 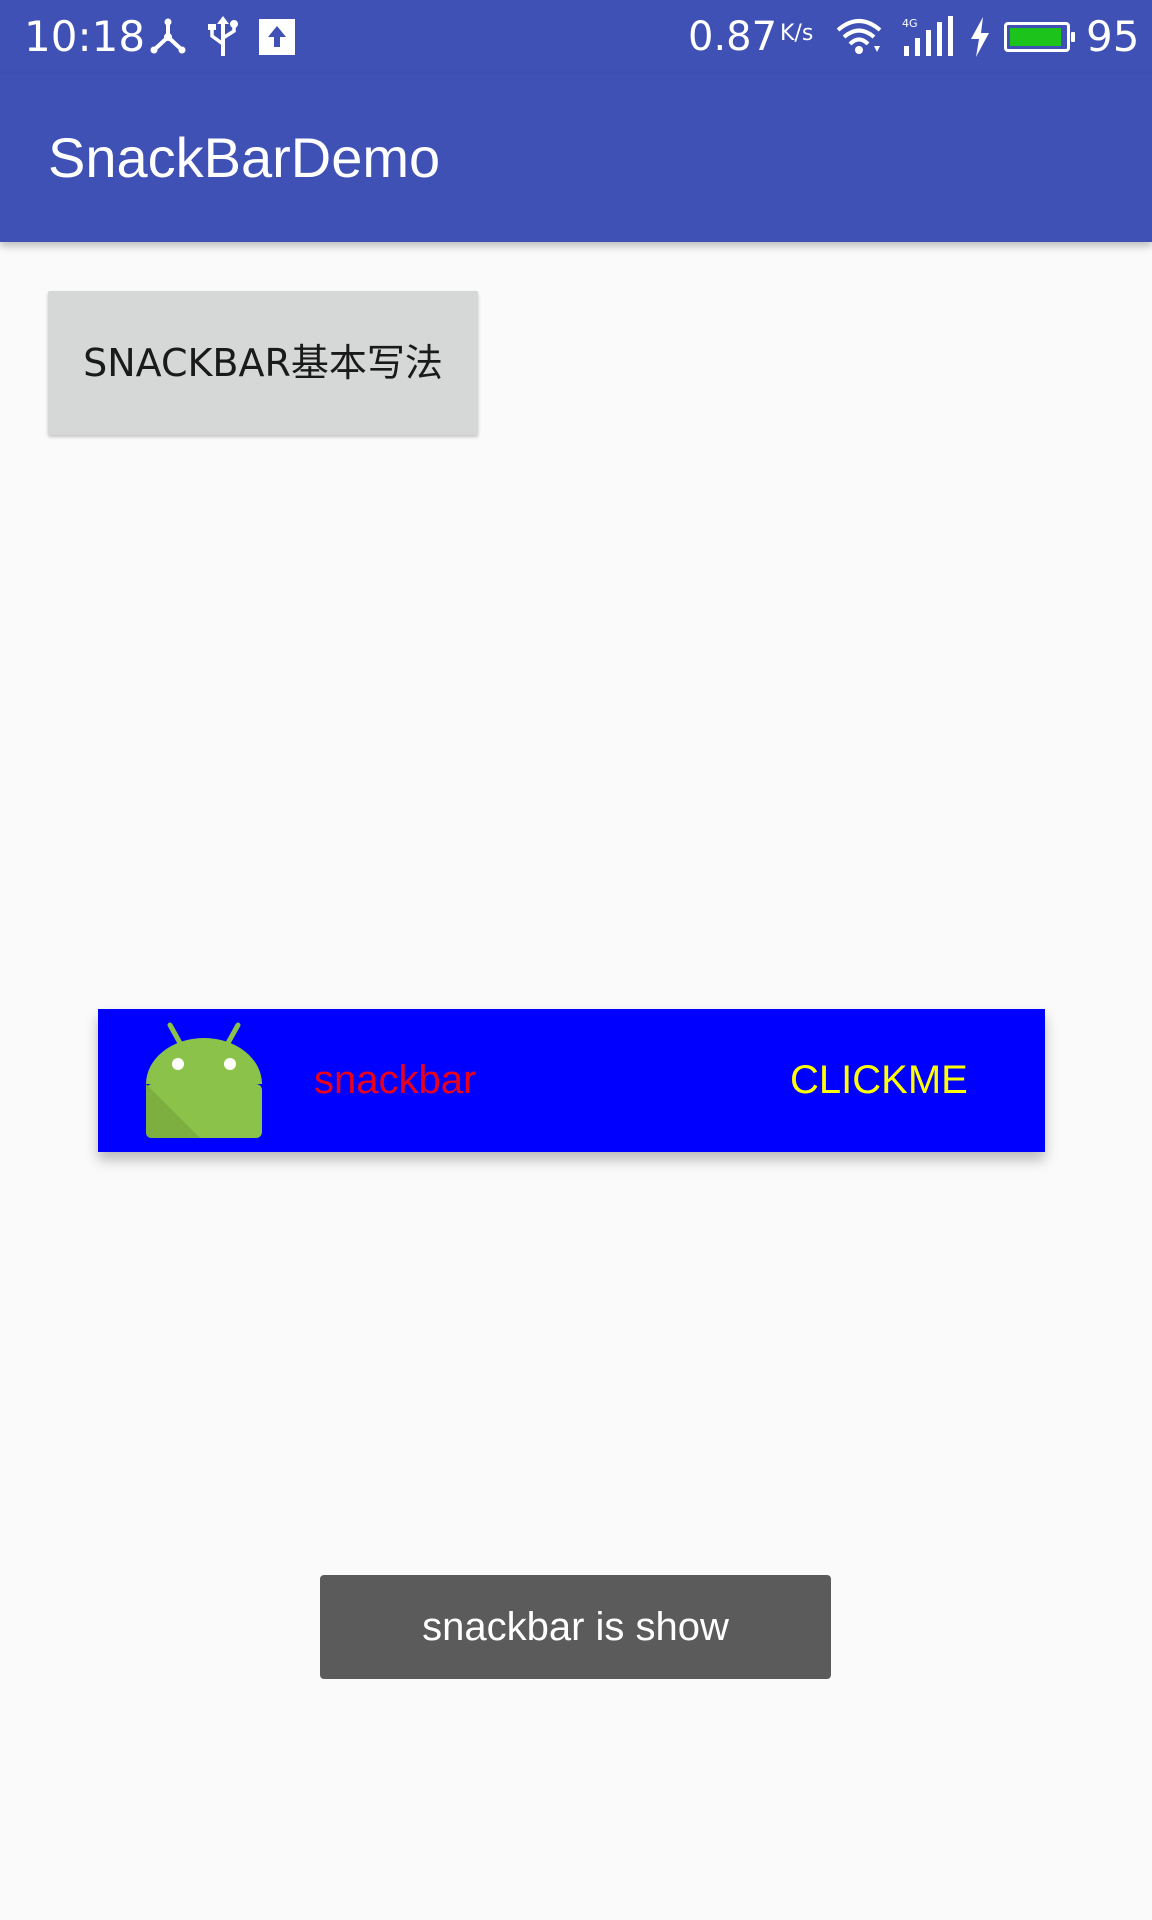 I want to click on app-title: SnackBarDemo, so click(x=244, y=157).